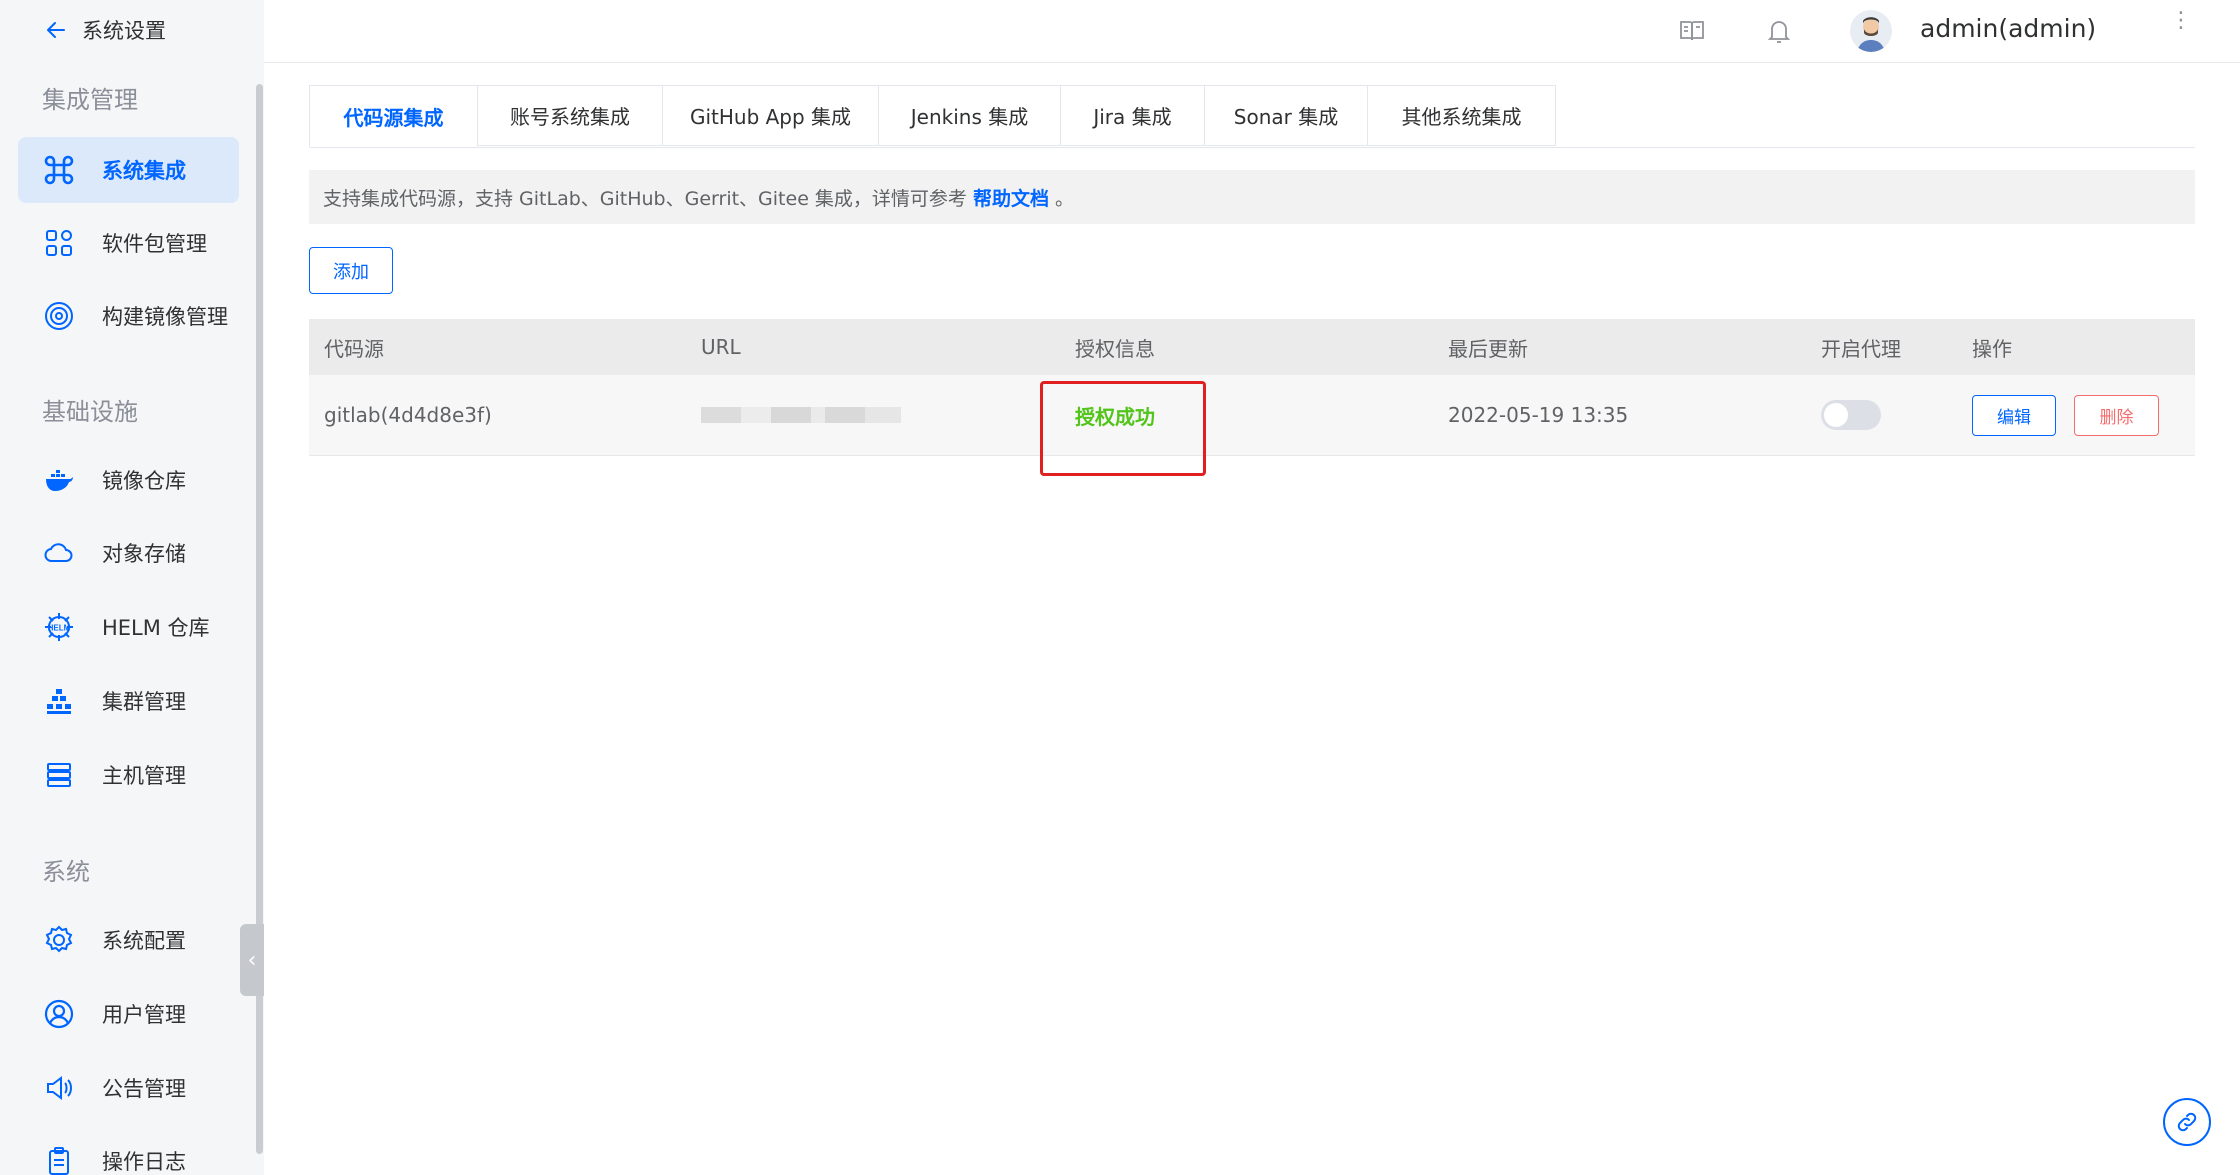 The height and width of the screenshot is (1175, 2240). Describe the element at coordinates (59, 170) in the screenshot. I see `command-icon` at that location.